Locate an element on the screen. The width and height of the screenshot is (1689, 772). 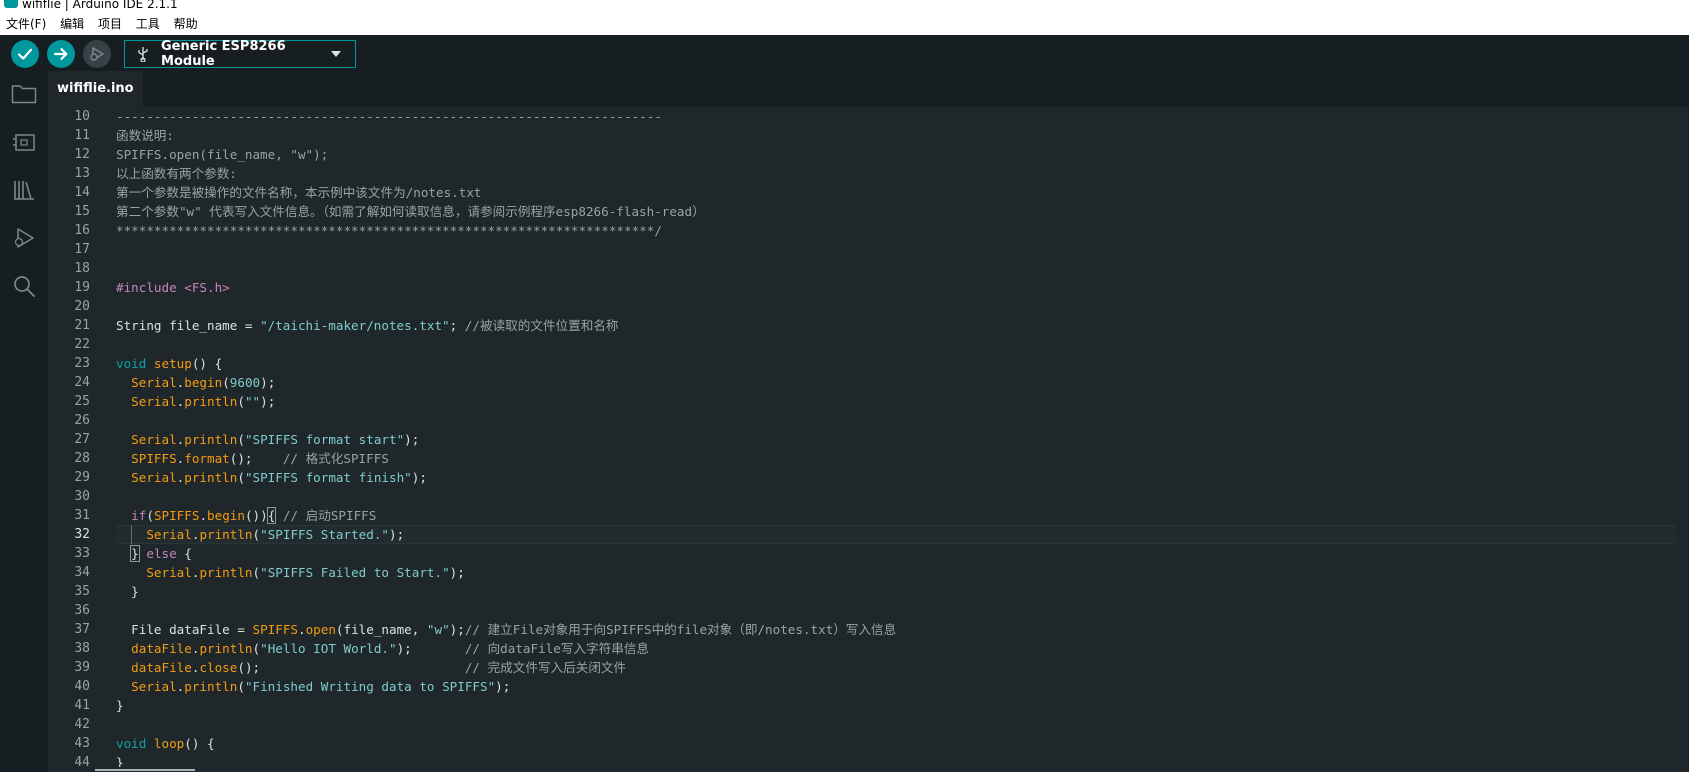
board-icon is located at coordinates (24, 142).